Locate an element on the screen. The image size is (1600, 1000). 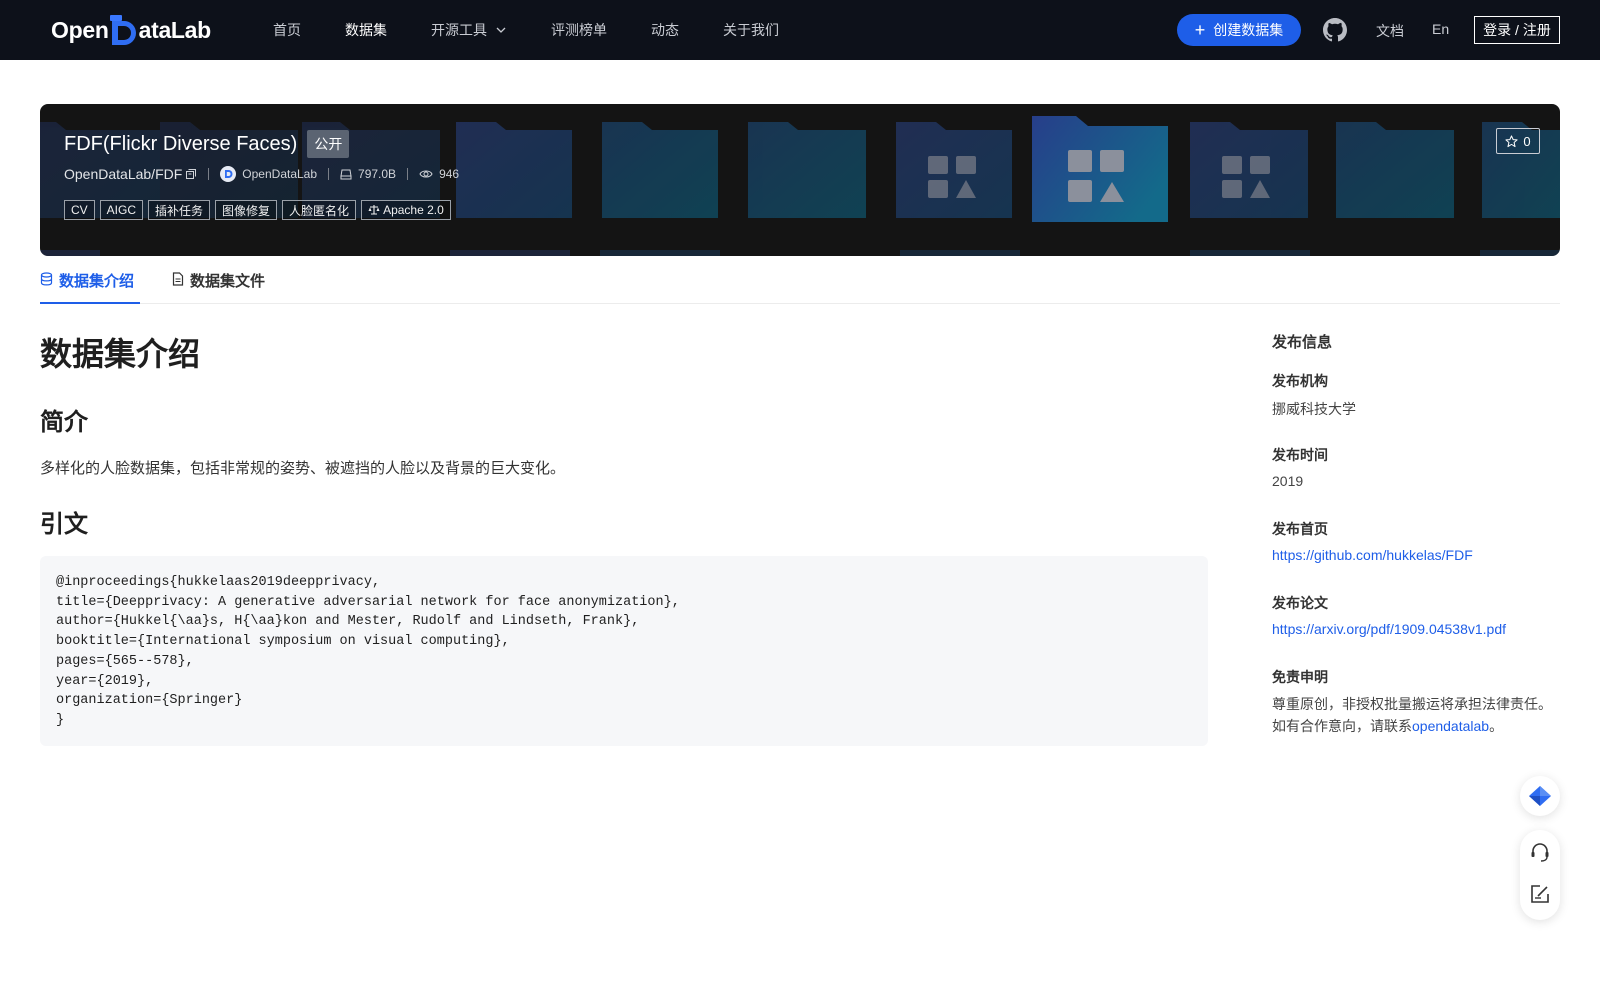
sidebar-title: 发布信息 is located at coordinates (1302, 342).